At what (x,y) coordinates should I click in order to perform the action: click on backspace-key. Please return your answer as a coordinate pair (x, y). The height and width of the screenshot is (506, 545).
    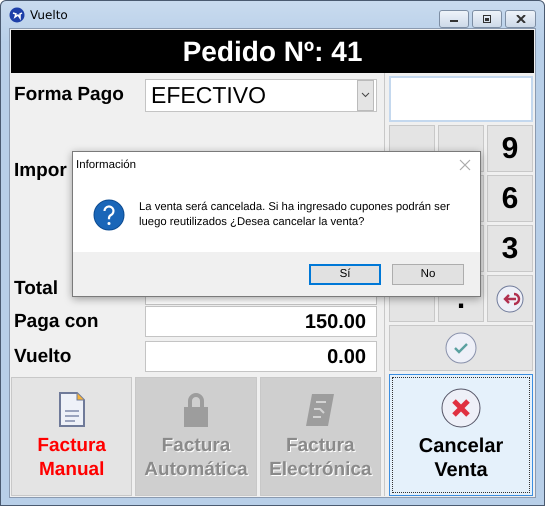
    Looking at the image, I should click on (510, 298).